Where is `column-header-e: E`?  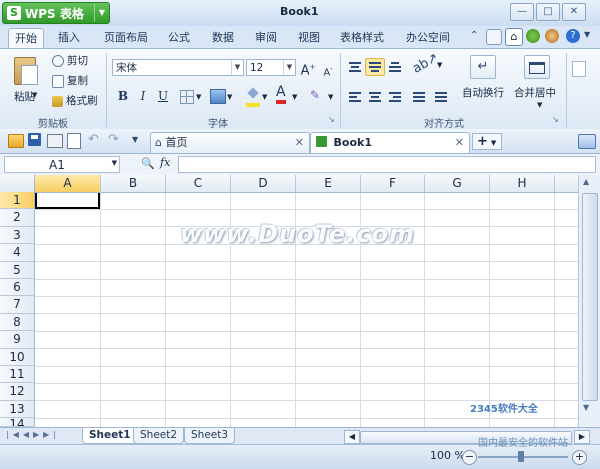 column-header-e: E is located at coordinates (328, 183).